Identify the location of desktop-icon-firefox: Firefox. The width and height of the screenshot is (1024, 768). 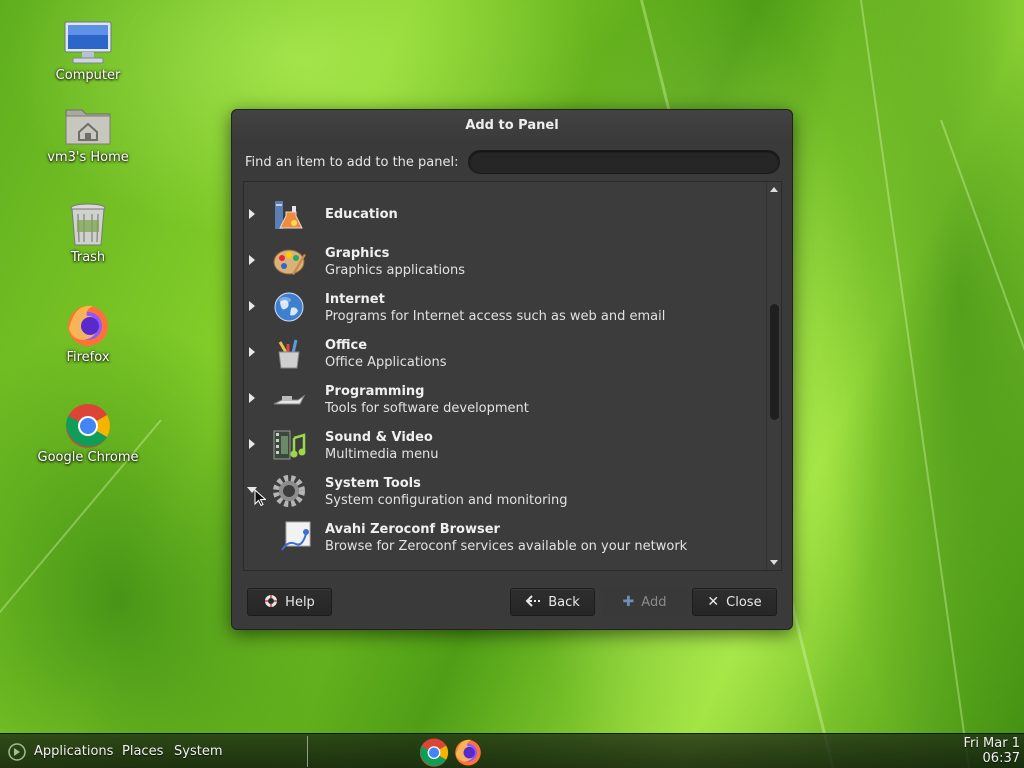
(88, 333).